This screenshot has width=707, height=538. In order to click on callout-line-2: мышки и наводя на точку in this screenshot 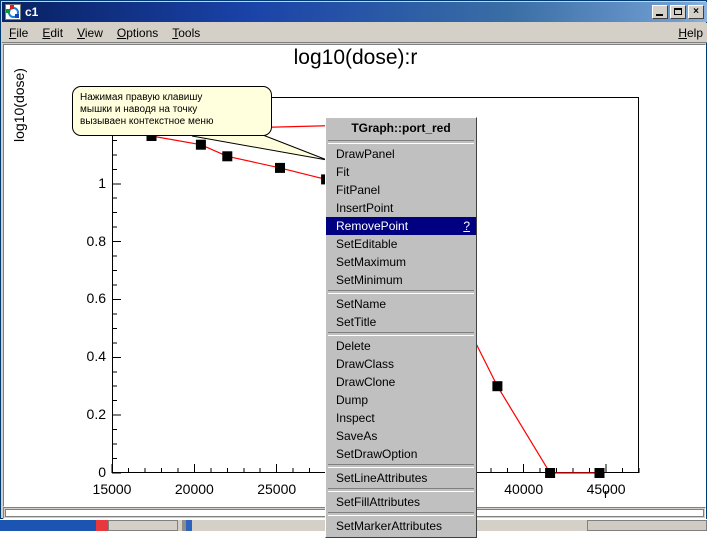, I will do `click(139, 109)`.